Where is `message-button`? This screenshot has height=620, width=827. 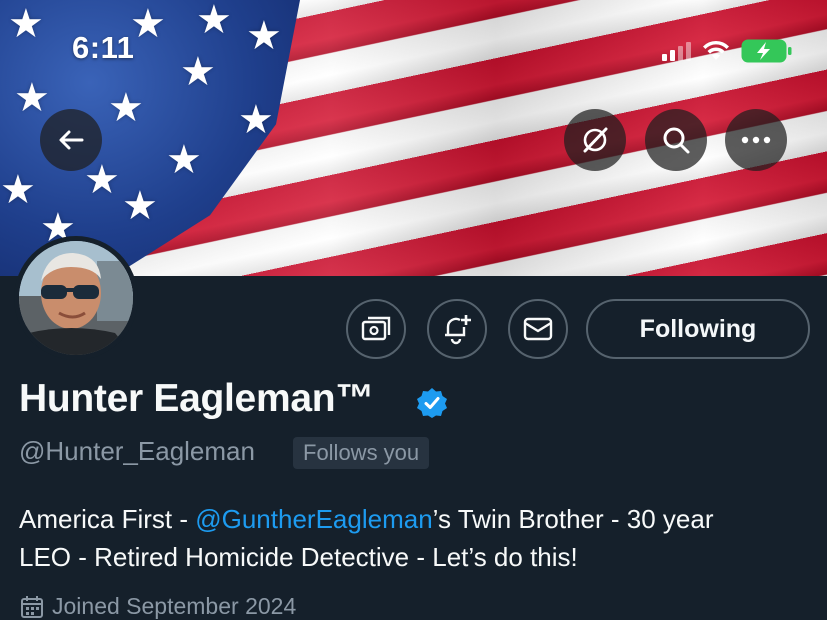
message-button is located at coordinates (538, 329).